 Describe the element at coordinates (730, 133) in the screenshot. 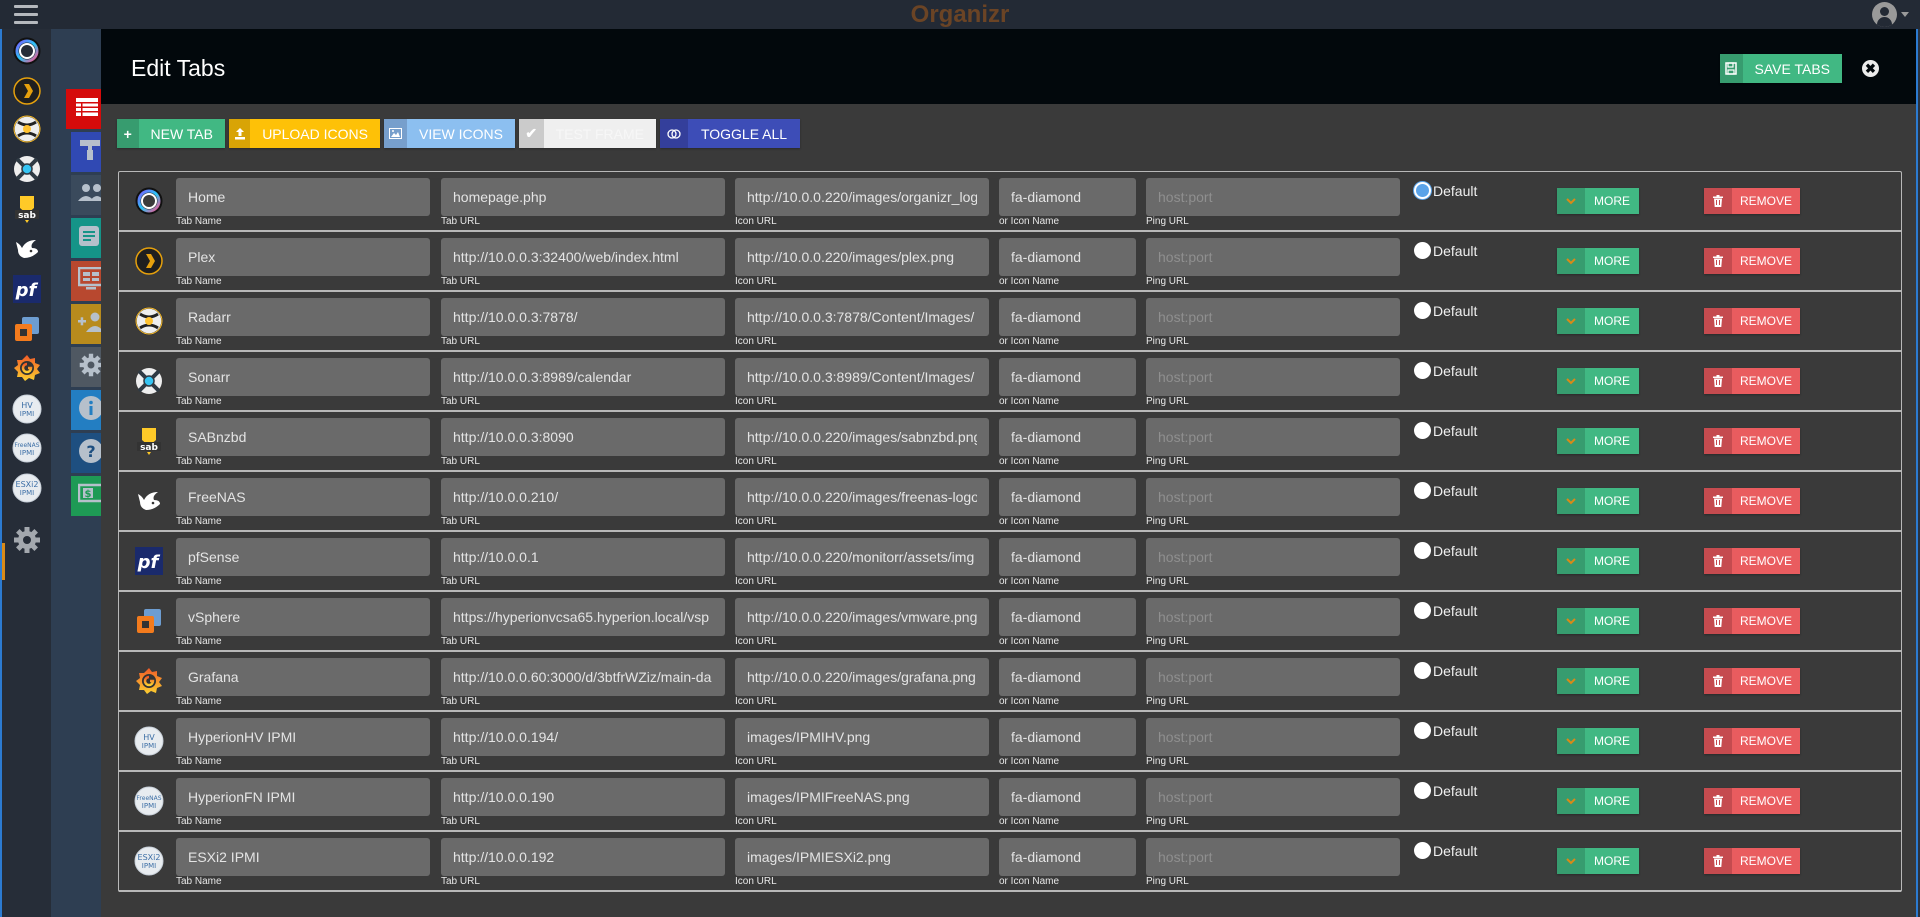

I see `toggle-all-button: TOGGLE ALL` at that location.